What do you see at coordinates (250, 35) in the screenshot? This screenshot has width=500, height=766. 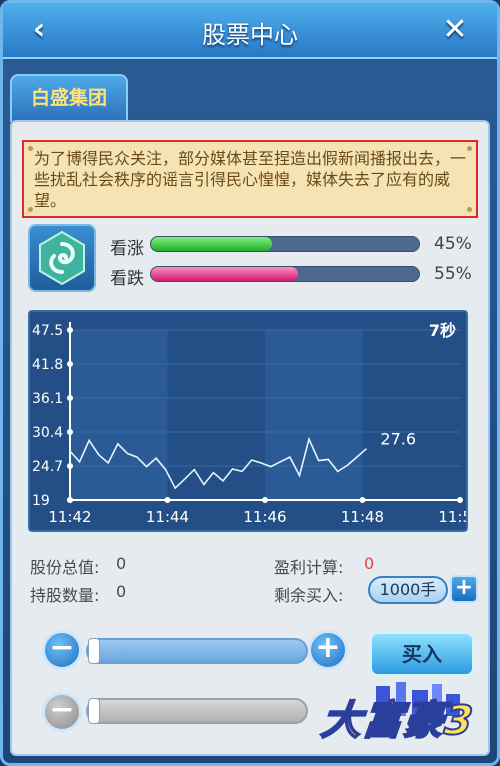 I see `page-title: 股票中心` at bounding box center [250, 35].